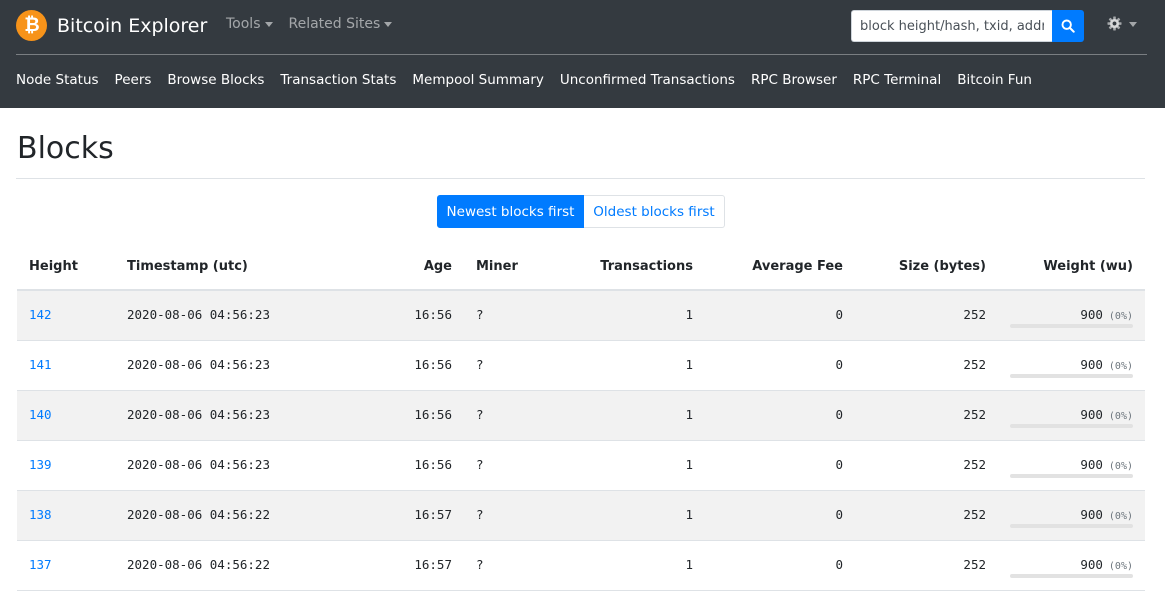 The width and height of the screenshot is (1165, 596). Describe the element at coordinates (581, 566) in the screenshot. I see `table-row: 137 2020-08-06 04:56:22 16:57? 1 0 252 900 (0%)` at that location.